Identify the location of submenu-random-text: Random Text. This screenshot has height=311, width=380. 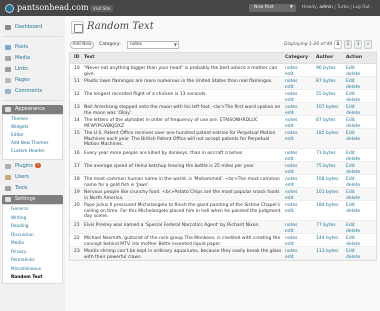
(26, 277).